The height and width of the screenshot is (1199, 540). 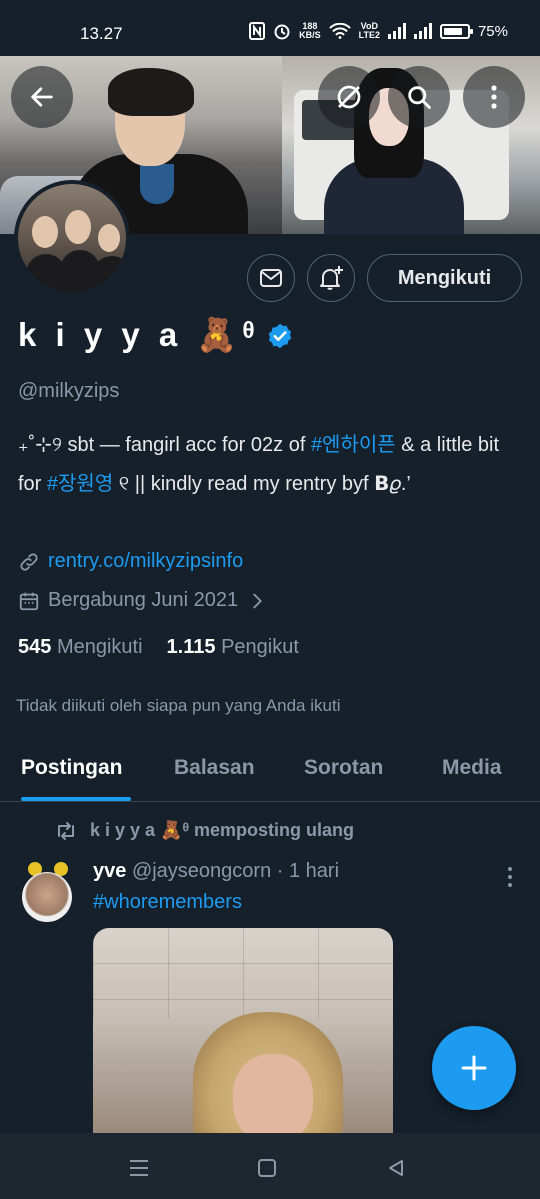 I want to click on post-author-name: yve, so click(x=109, y=871).